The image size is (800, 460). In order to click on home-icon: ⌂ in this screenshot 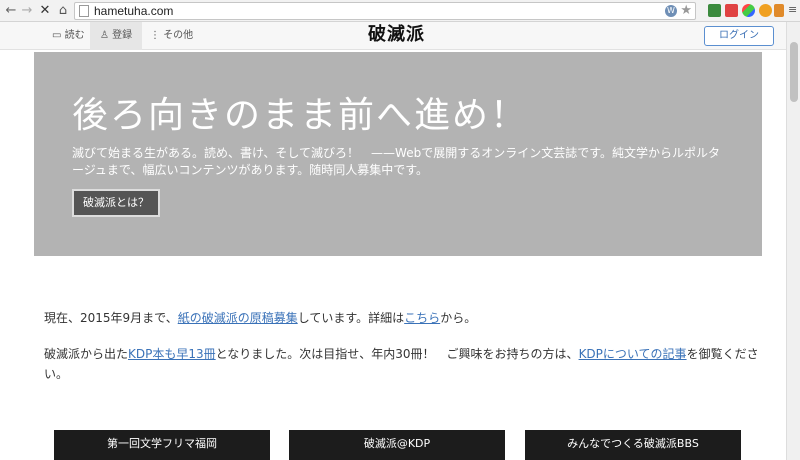, I will do `click(63, 11)`.